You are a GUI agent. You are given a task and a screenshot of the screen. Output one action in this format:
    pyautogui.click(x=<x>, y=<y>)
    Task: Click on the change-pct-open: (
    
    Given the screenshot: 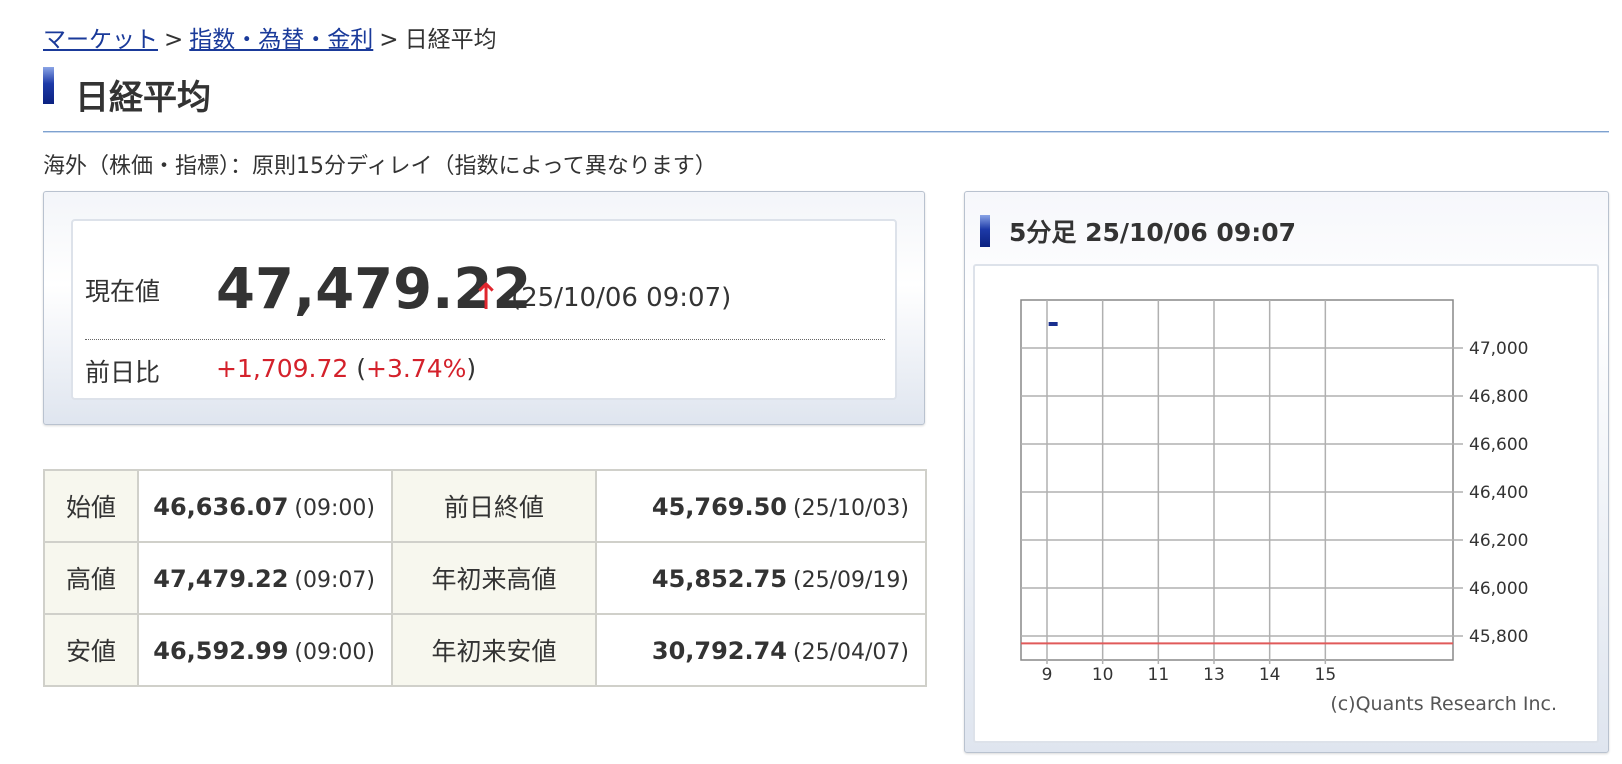 What is the action you would take?
    pyautogui.click(x=361, y=368)
    